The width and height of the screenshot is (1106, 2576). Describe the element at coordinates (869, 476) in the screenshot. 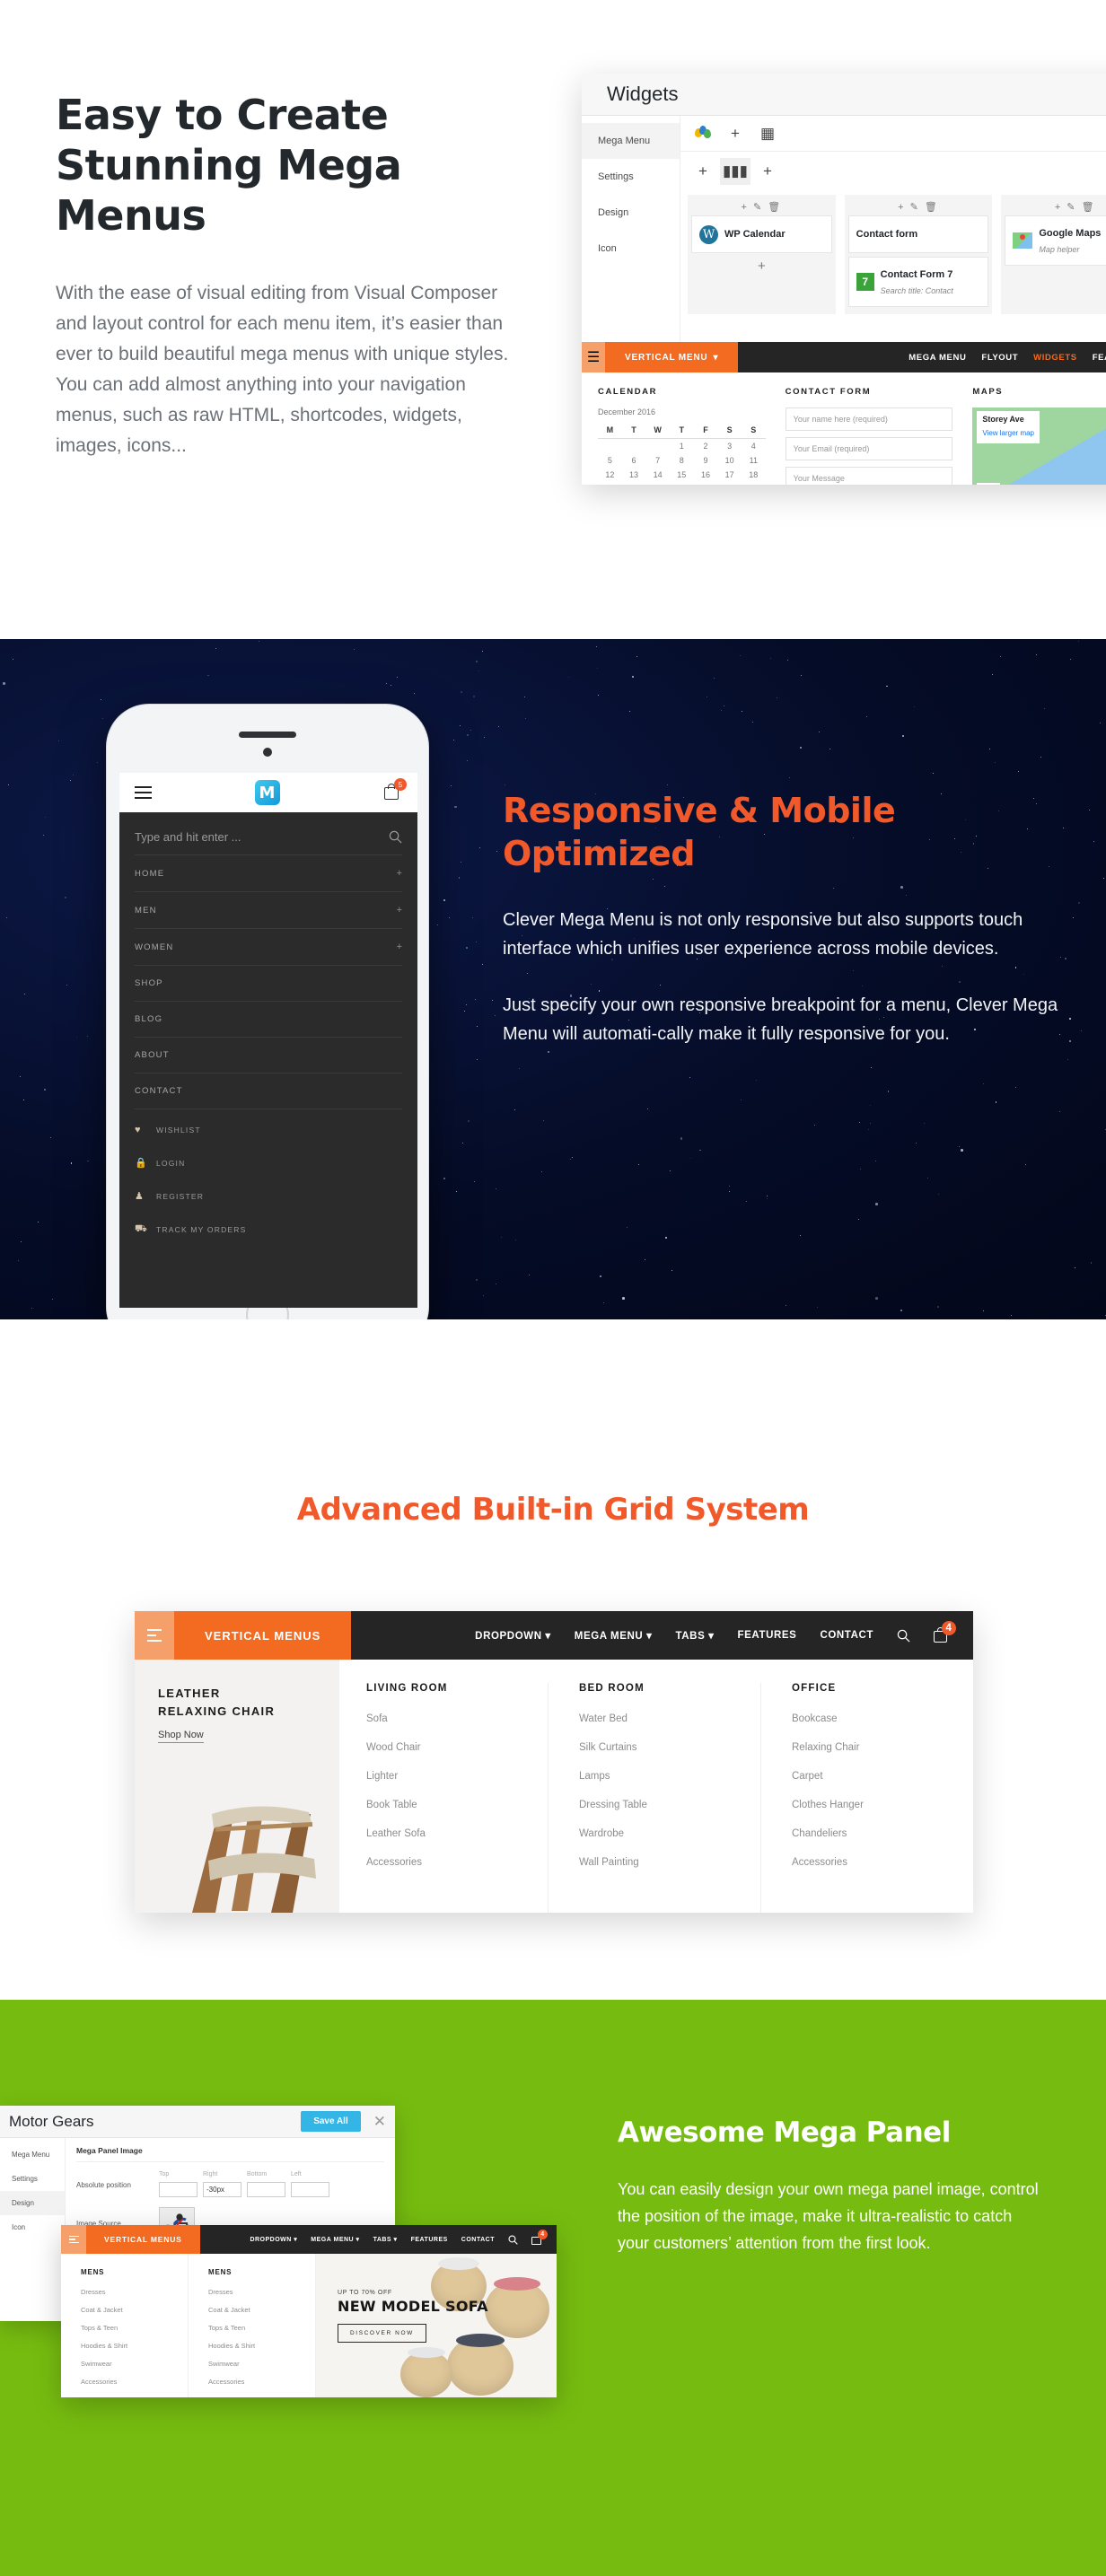

I see `message-field: Your Message` at that location.